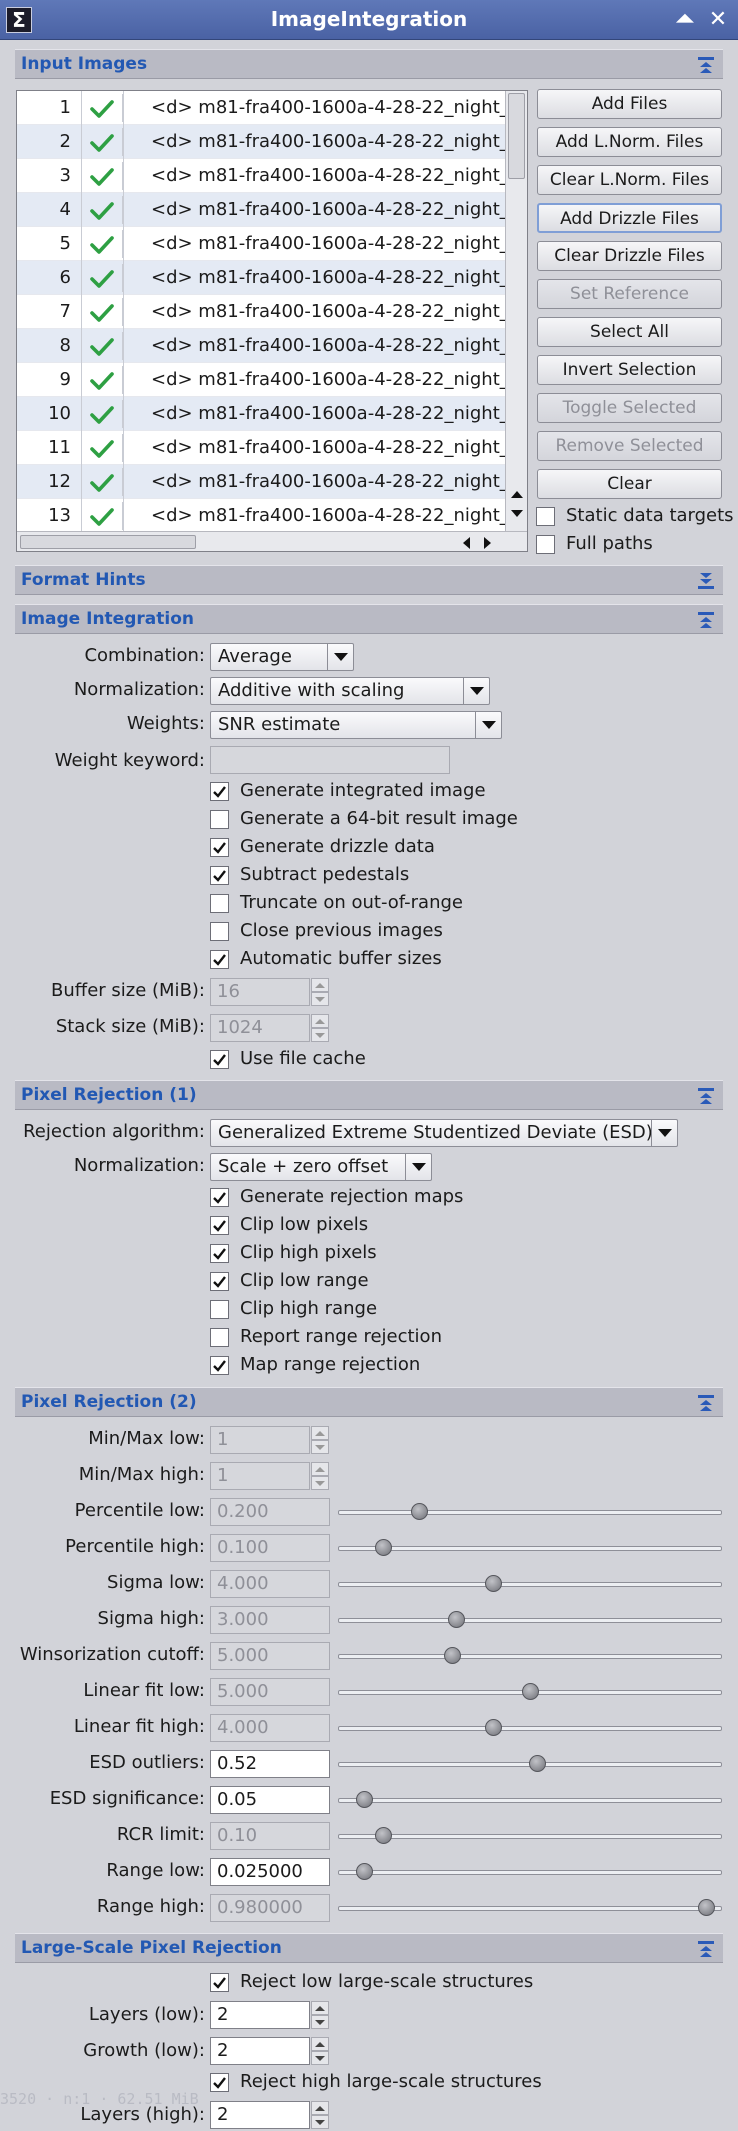 This screenshot has height=2131, width=738. What do you see at coordinates (629, 370) in the screenshot?
I see `invert-selection-button: Invert Selection` at bounding box center [629, 370].